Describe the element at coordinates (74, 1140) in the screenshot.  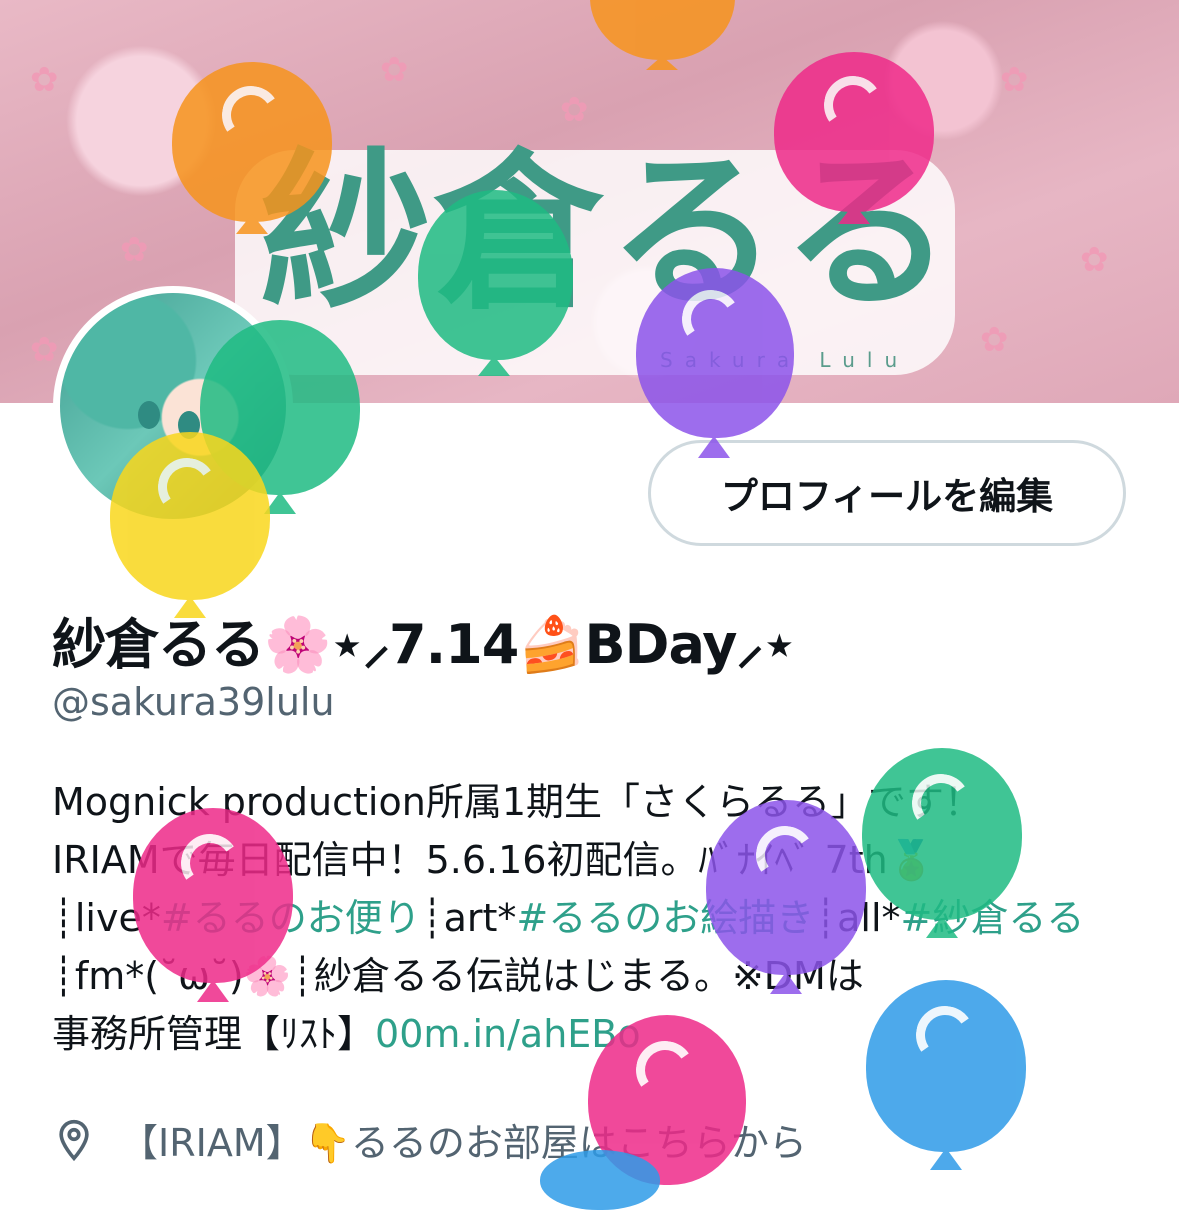
I see `location-pin-icon` at that location.